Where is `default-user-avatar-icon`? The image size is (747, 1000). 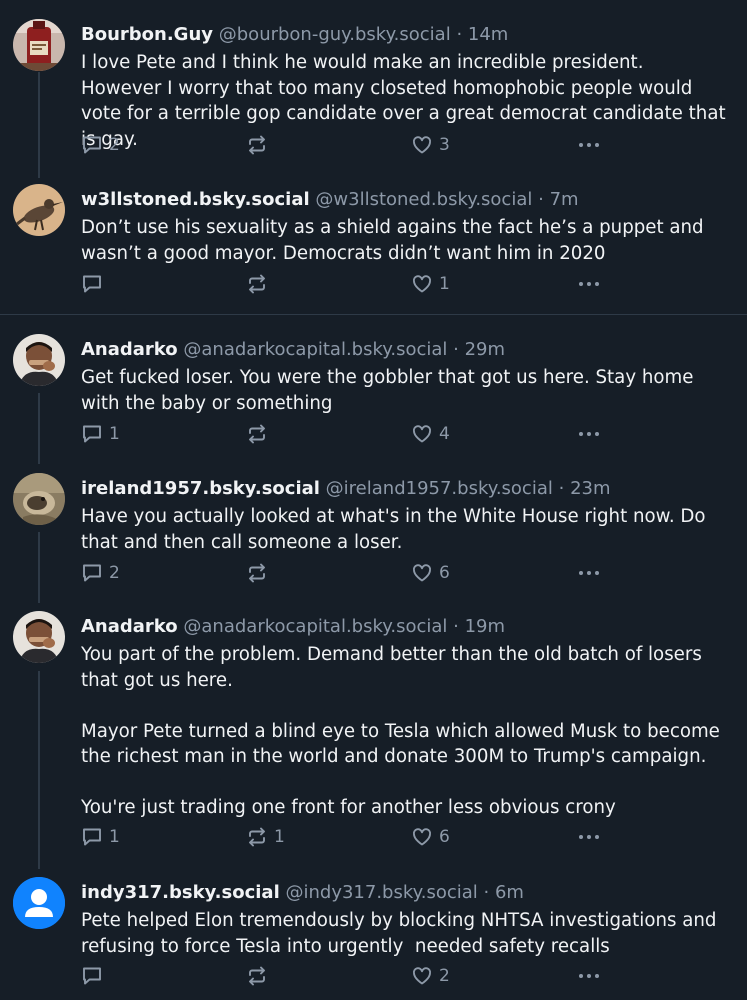
default-user-avatar-icon is located at coordinates (39, 903).